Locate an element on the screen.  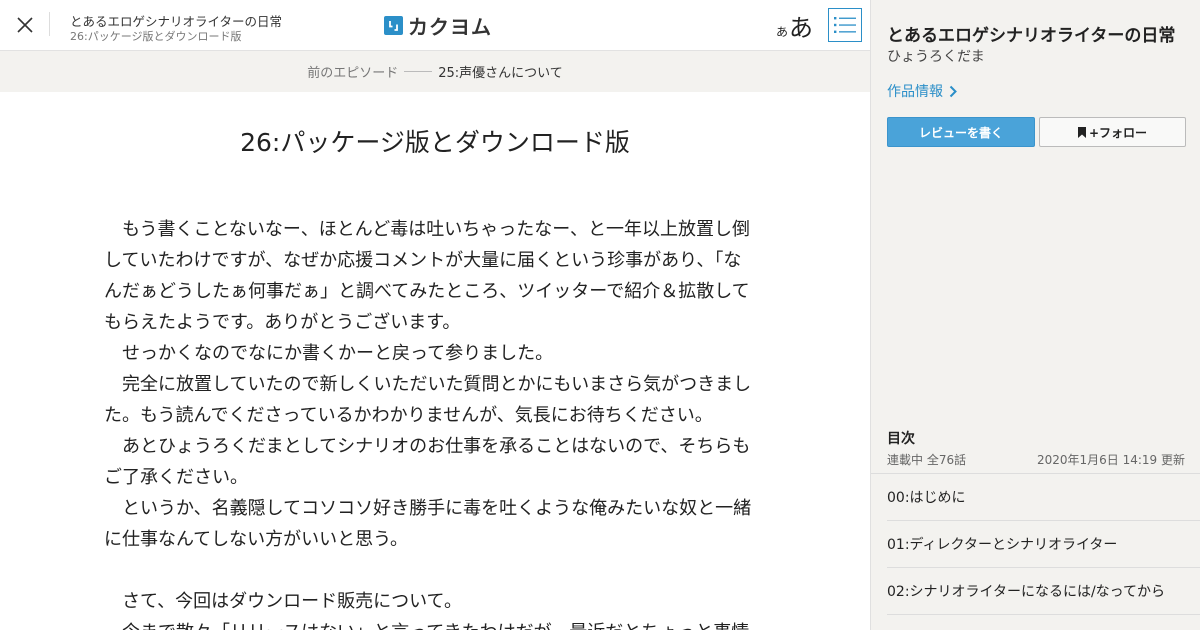
toc-item: 01:ディレクターとシナリオライター is located at coordinates (1043, 544).